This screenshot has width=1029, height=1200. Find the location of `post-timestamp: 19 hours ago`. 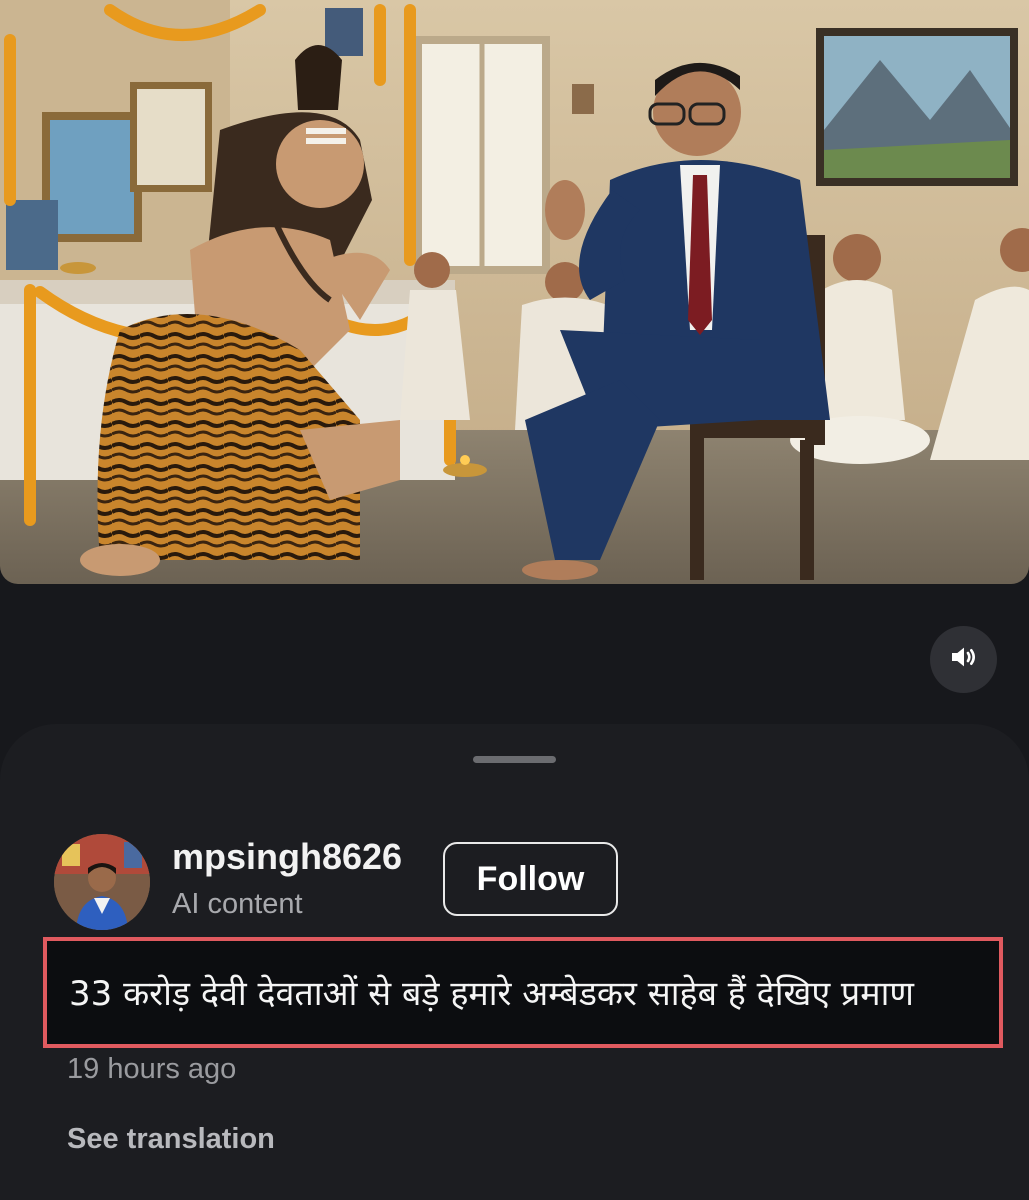

post-timestamp: 19 hours ago is located at coordinates (152, 1069).